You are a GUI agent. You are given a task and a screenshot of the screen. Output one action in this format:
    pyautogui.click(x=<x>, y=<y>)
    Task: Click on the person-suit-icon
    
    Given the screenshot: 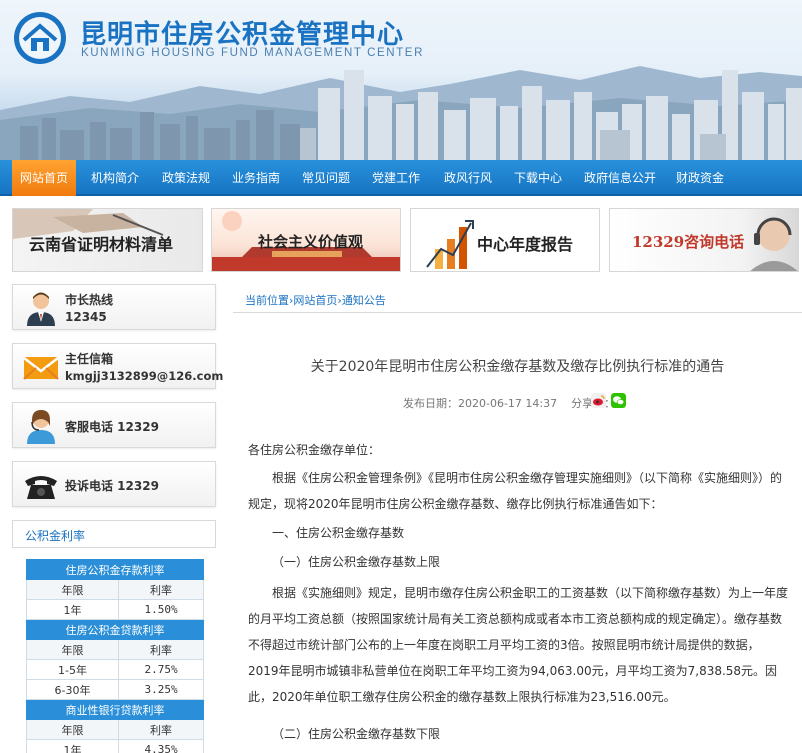 What is the action you would take?
    pyautogui.click(x=41, y=309)
    